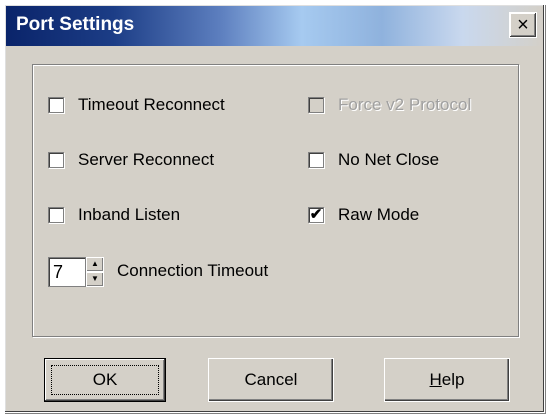 This screenshot has width=549, height=417. What do you see at coordinates (151, 104) in the screenshot?
I see `timeout-reconnect-label: Timeout Reconnect` at bounding box center [151, 104].